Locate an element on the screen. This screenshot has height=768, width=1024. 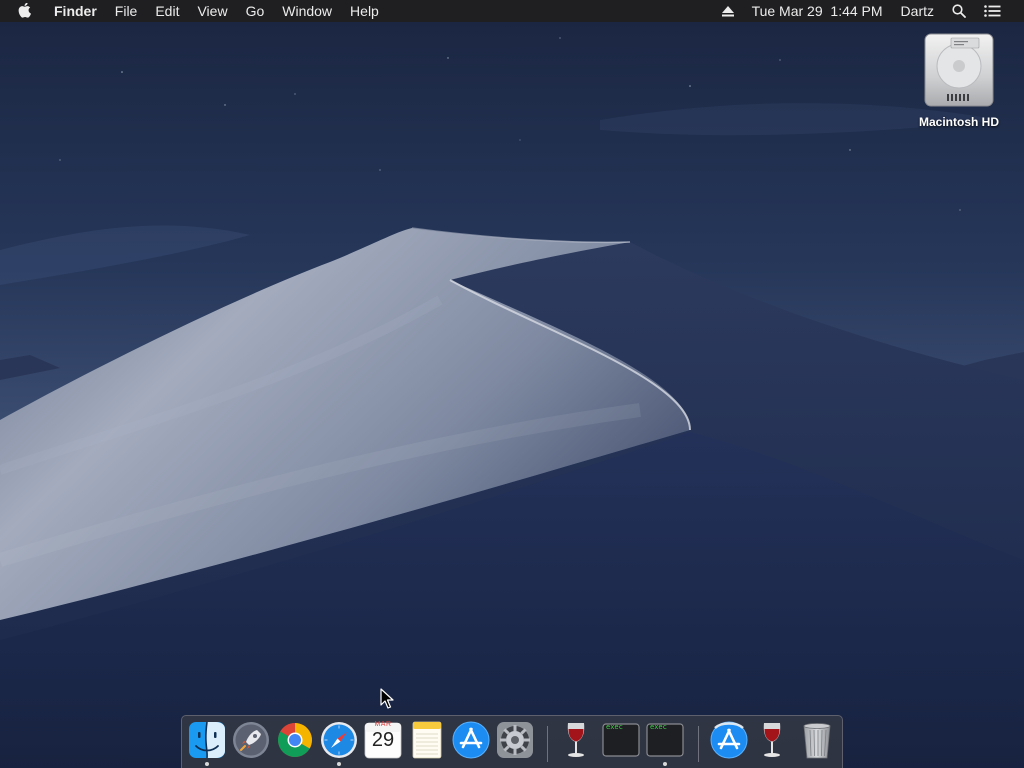
dock-item-trash is located at coordinates (817, 740).